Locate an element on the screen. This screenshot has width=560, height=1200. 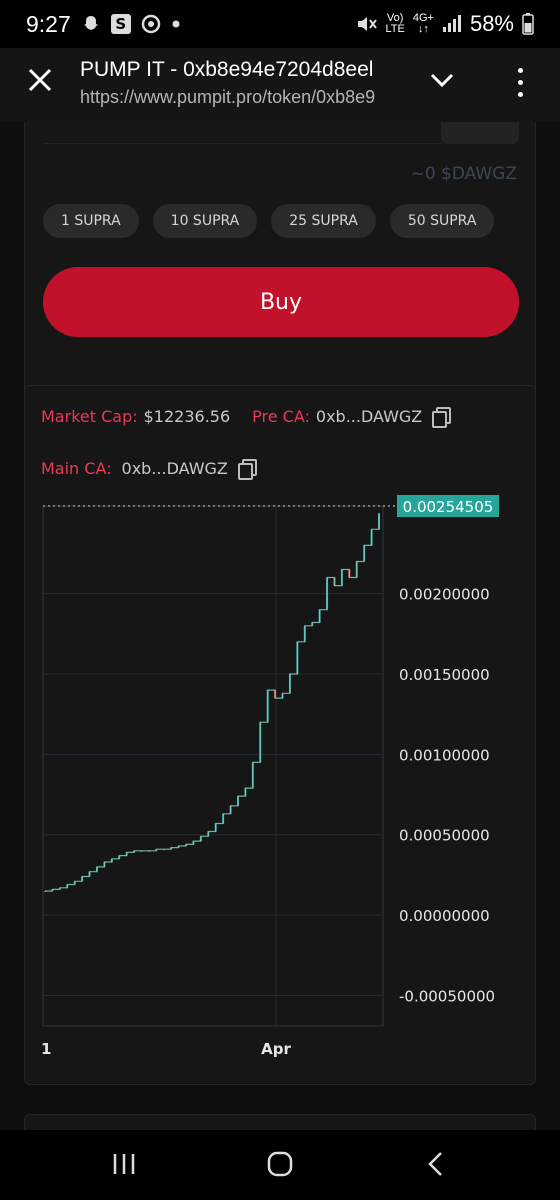
recents-icon is located at coordinates (124, 1164).